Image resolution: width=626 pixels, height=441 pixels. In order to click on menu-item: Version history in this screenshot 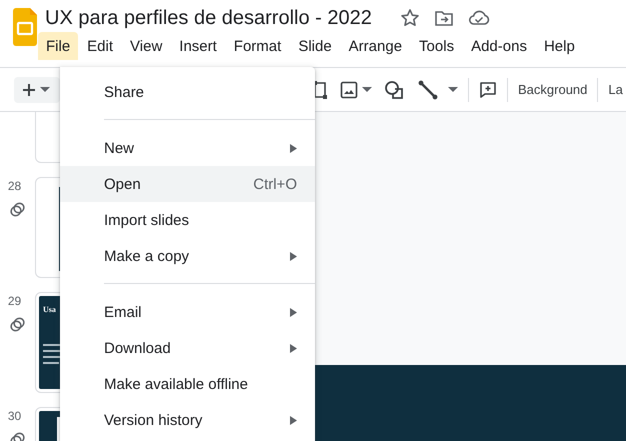, I will do `click(187, 420)`.